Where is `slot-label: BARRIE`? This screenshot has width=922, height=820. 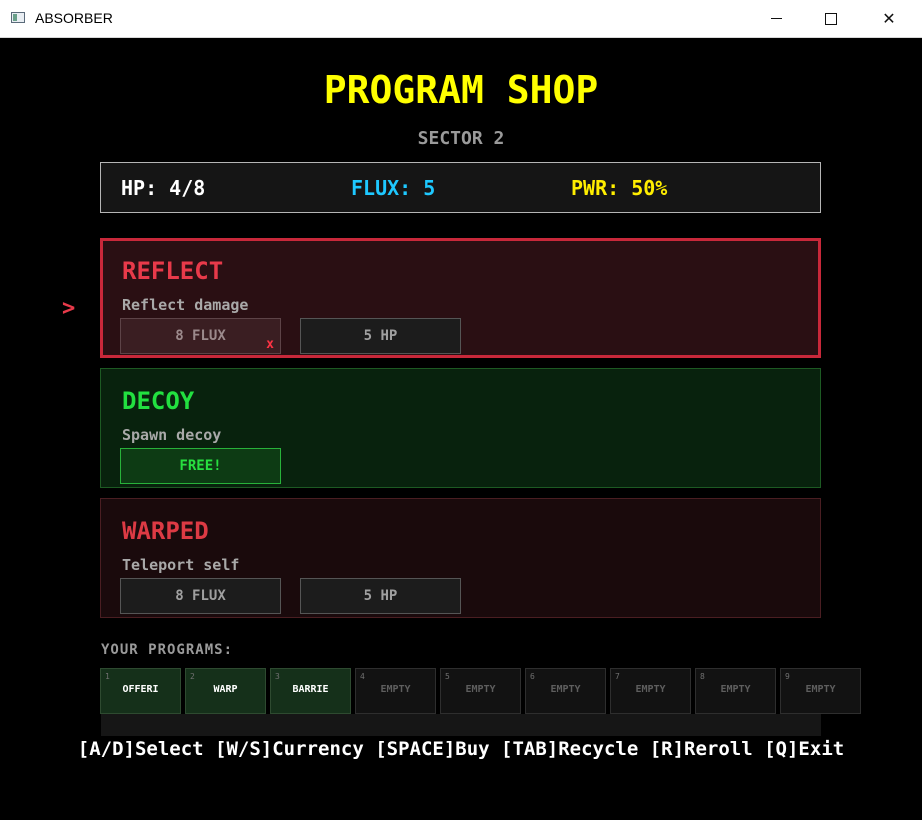
slot-label: BARRIE is located at coordinates (310, 689).